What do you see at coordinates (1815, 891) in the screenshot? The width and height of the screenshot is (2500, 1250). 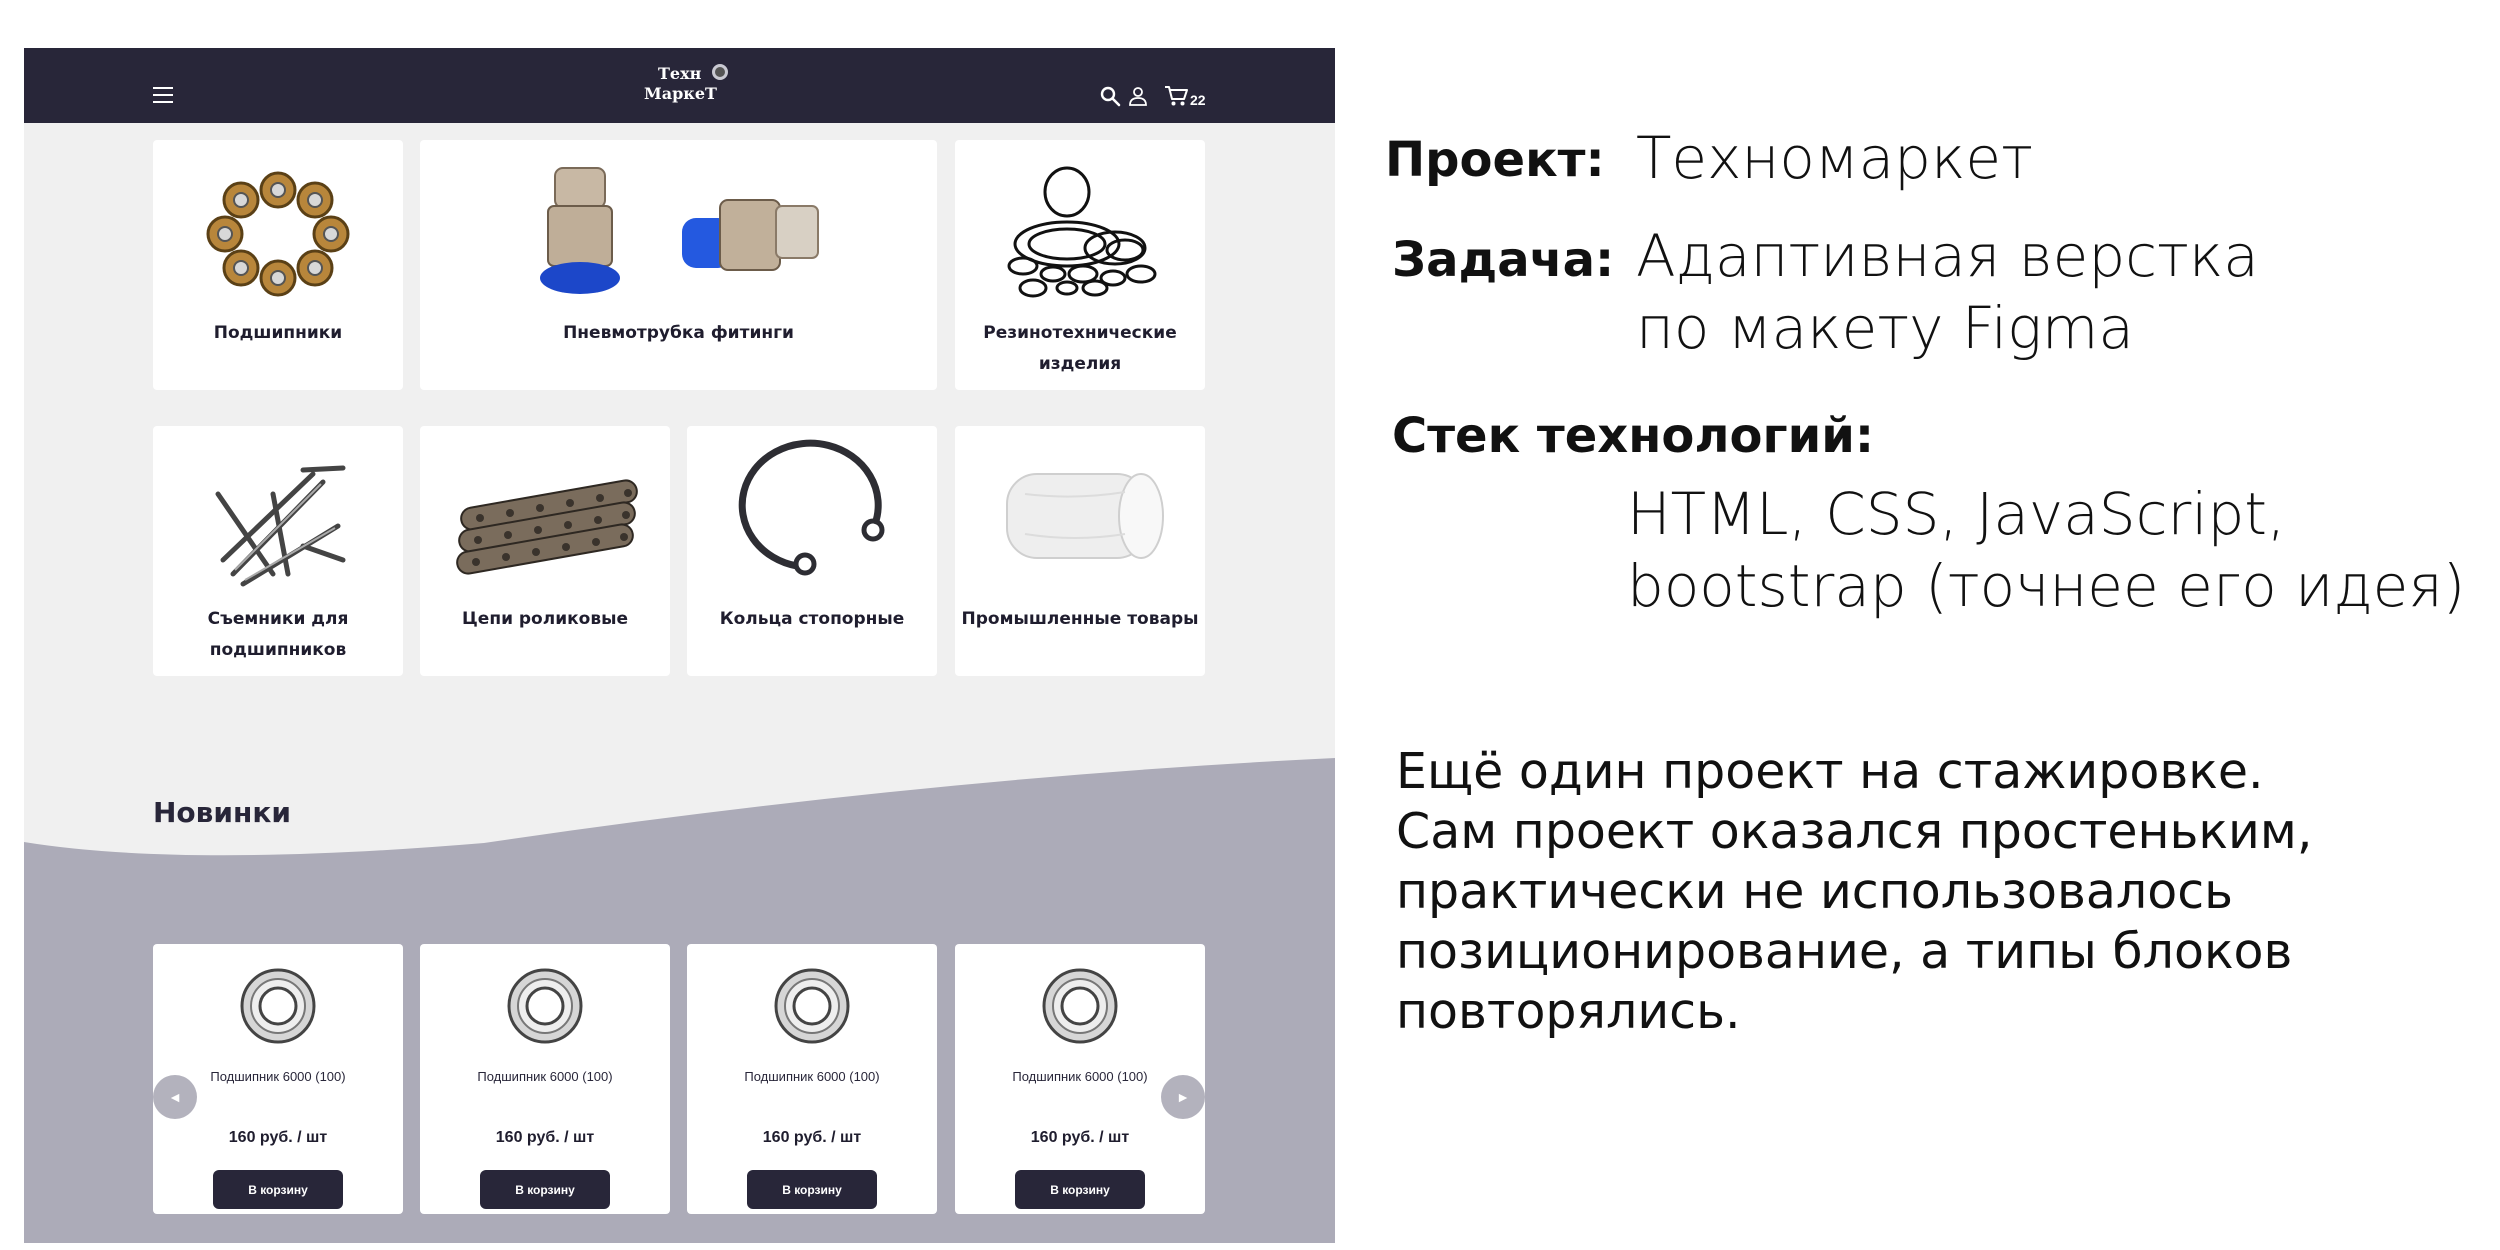 I see `description-line: практически не использовалось` at bounding box center [1815, 891].